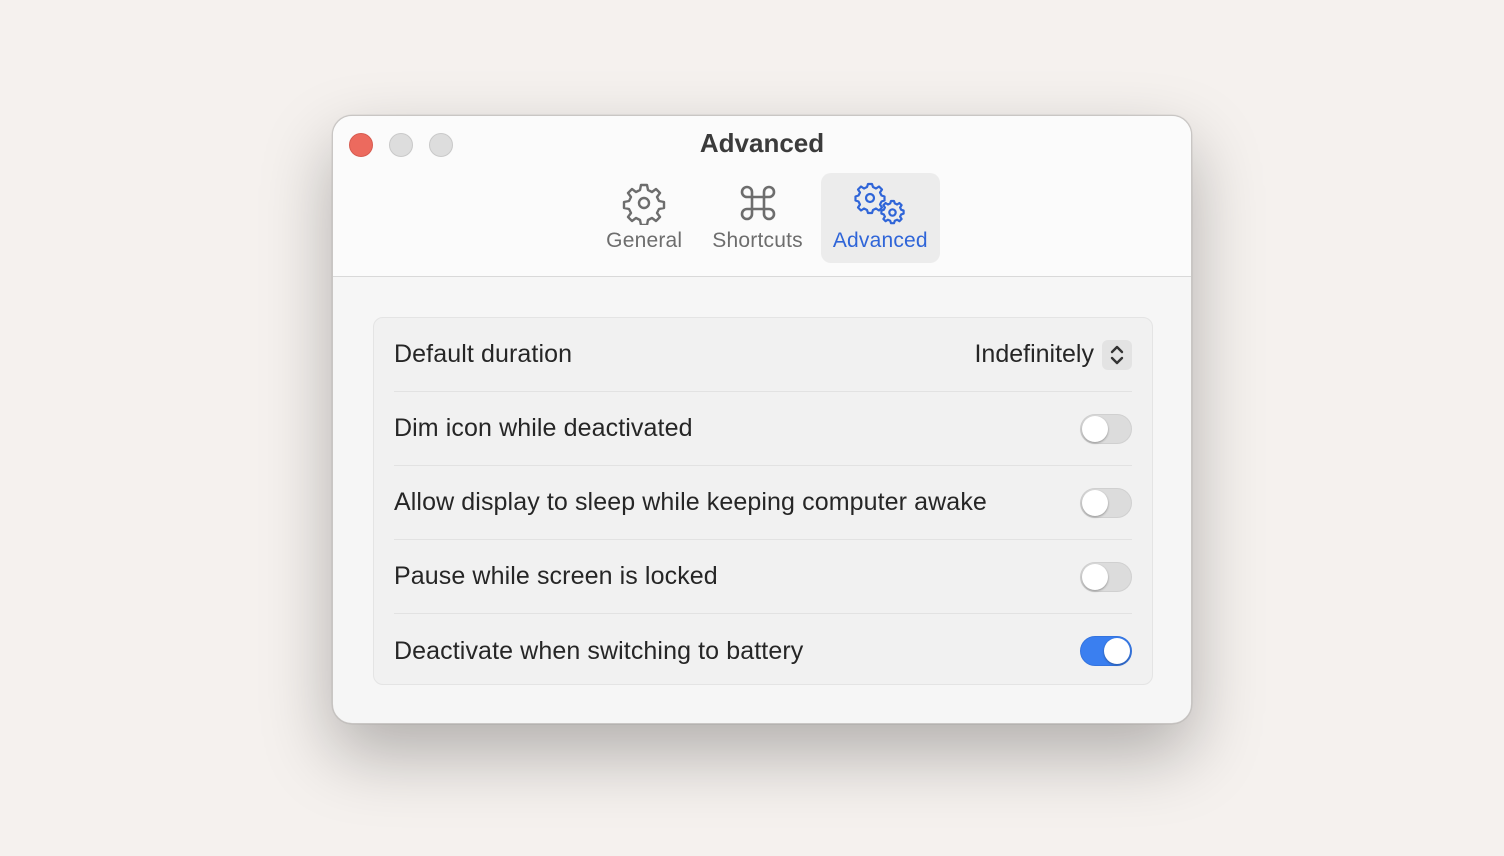 Image resolution: width=1504 pixels, height=856 pixels. What do you see at coordinates (543, 428) in the screenshot?
I see `dim-icon-label: Dim icon while deactivated` at bounding box center [543, 428].